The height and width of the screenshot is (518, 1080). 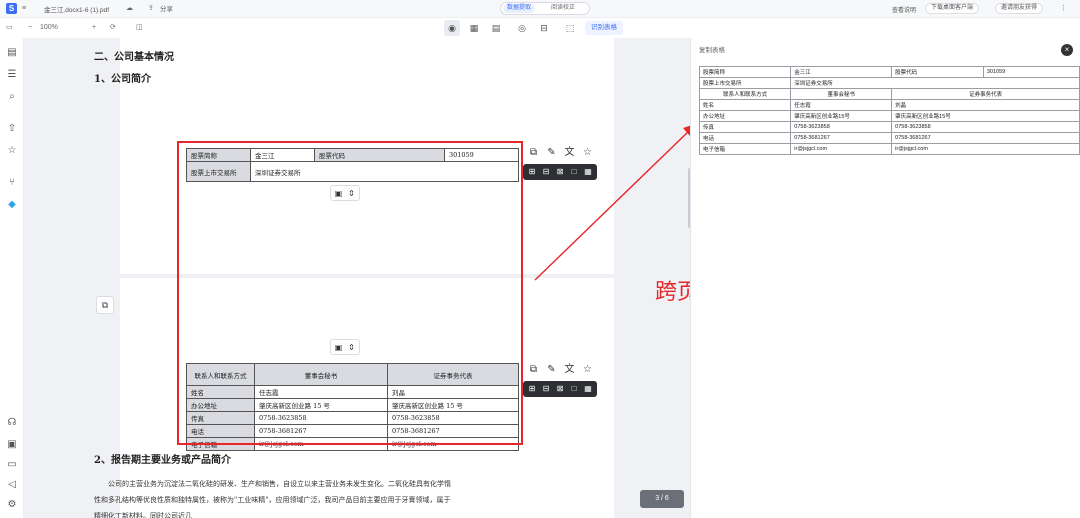 I want to click on close-icon: ×, so click(x=1067, y=50).